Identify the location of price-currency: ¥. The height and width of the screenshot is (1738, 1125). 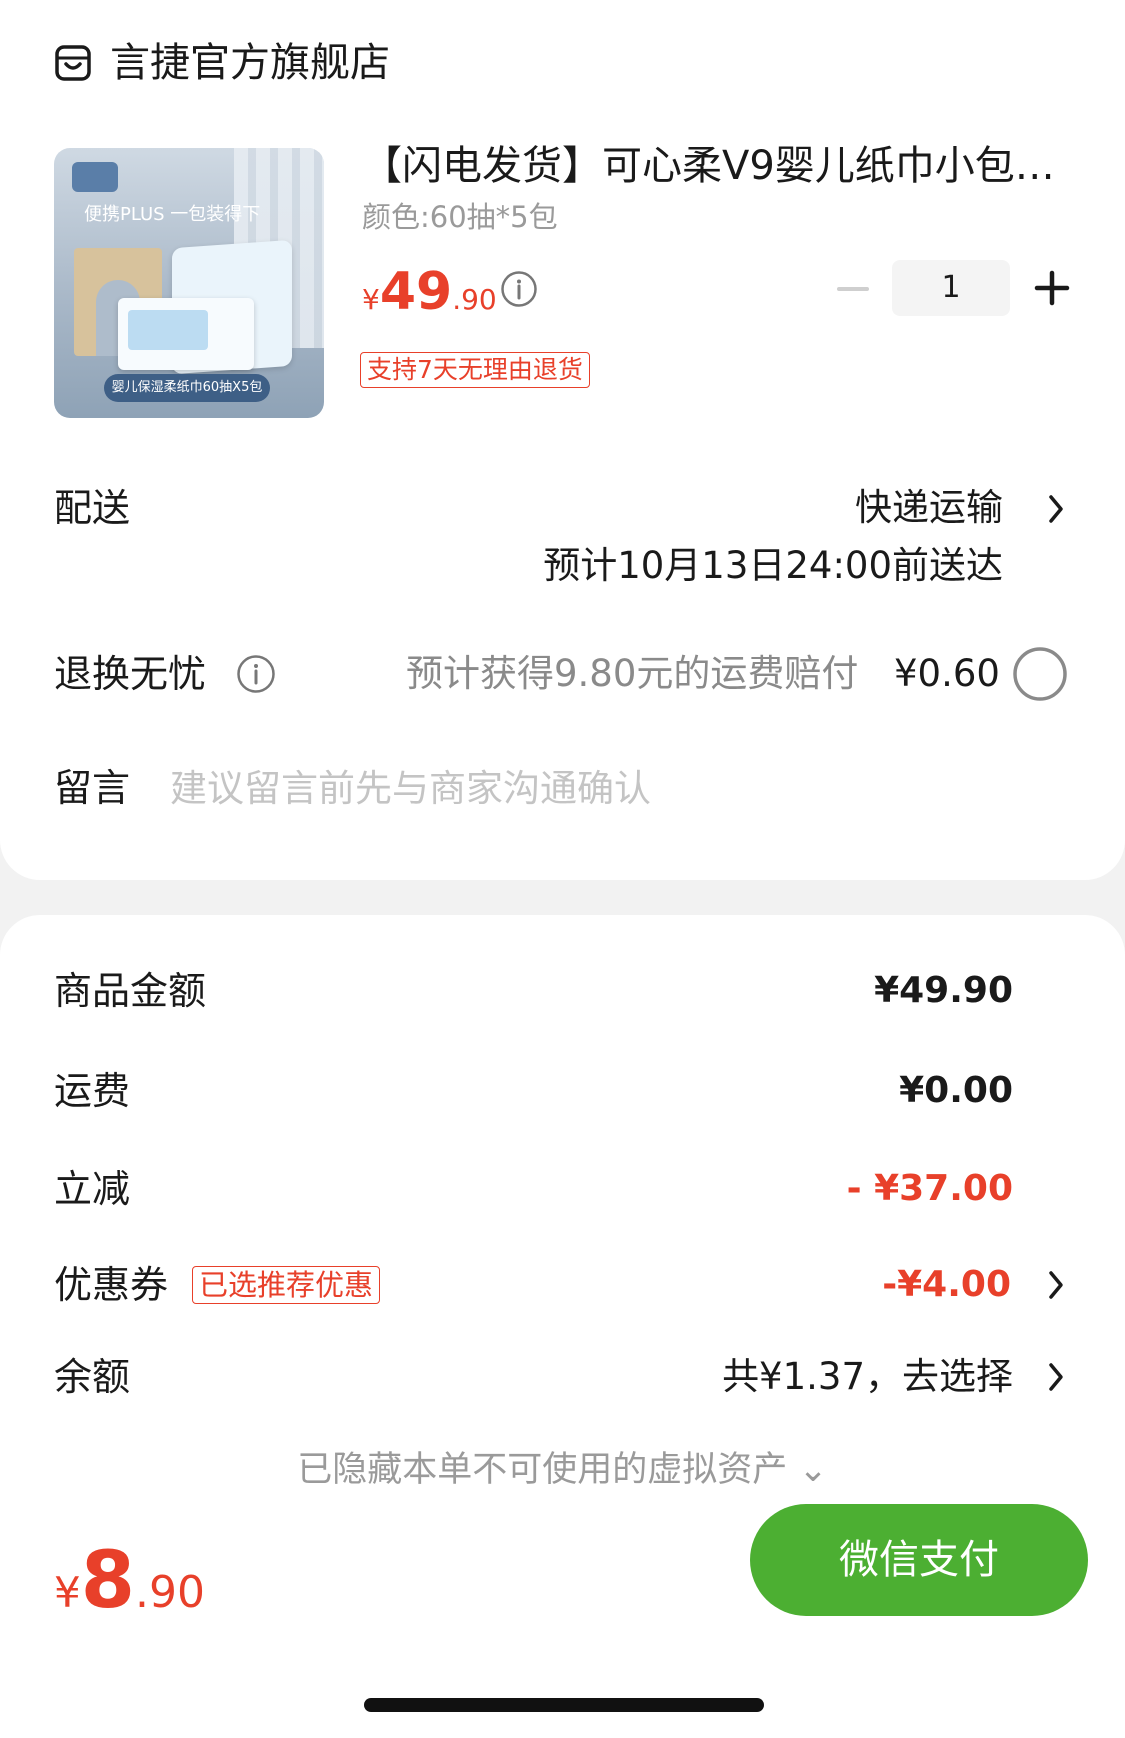
(371, 299).